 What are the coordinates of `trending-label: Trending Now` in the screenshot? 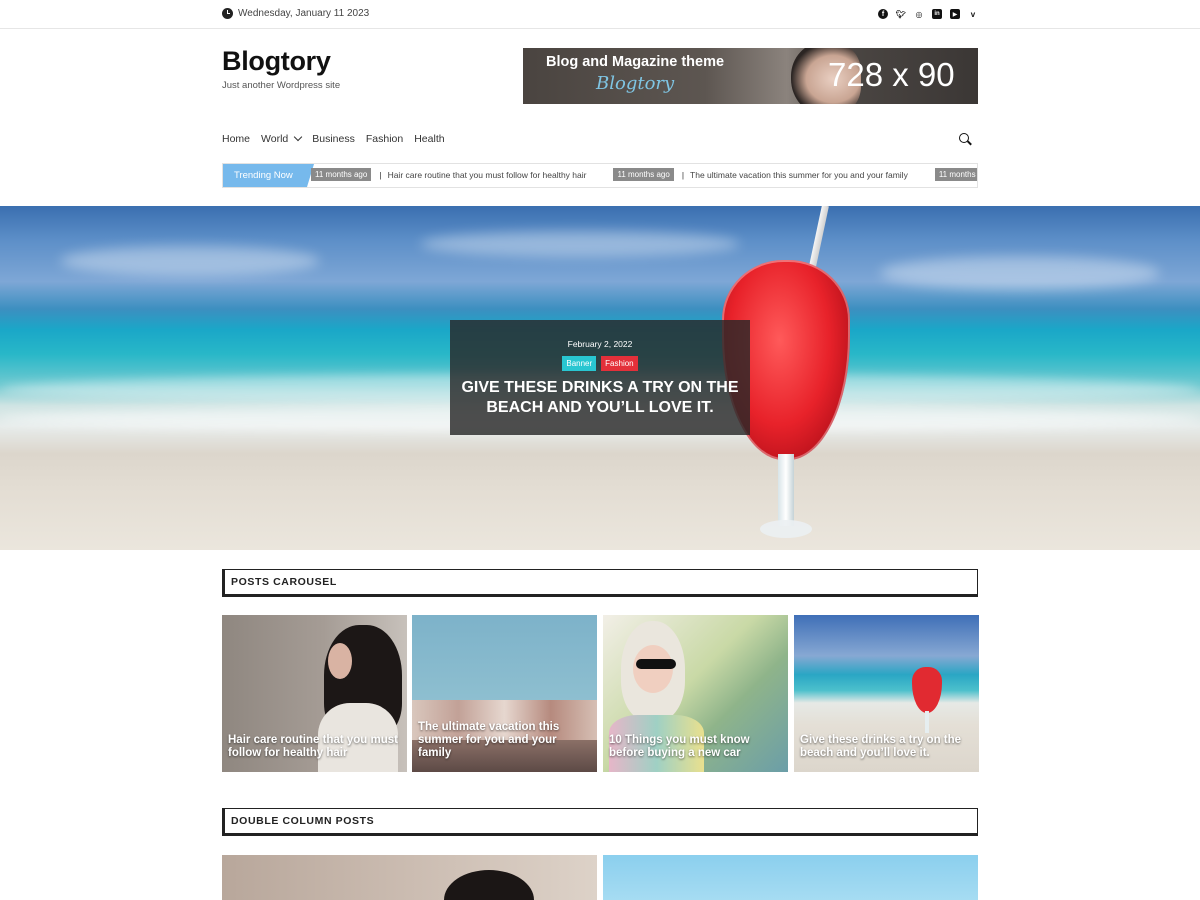 It's located at (268, 175).